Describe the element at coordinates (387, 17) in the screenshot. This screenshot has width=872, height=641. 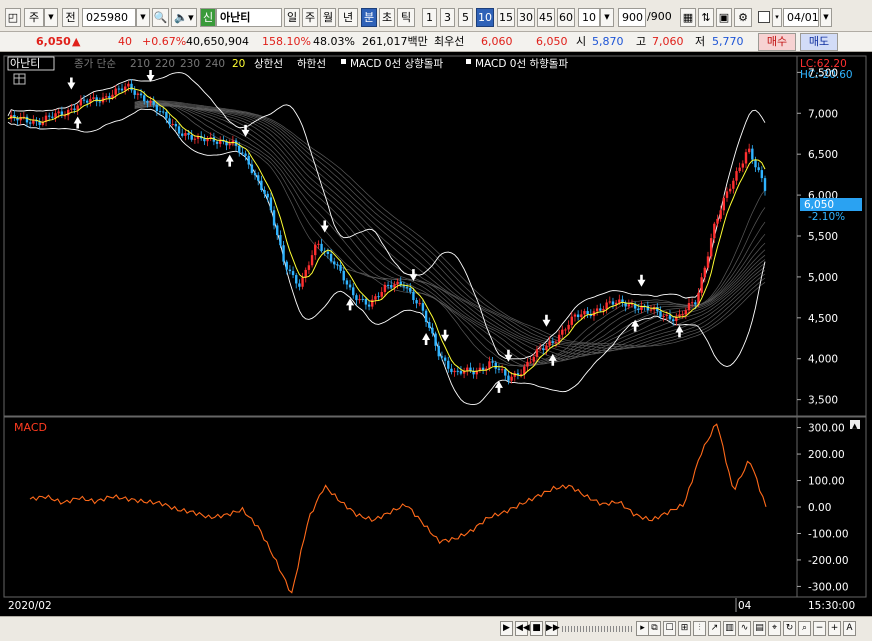
I see `period-second: 초` at that location.